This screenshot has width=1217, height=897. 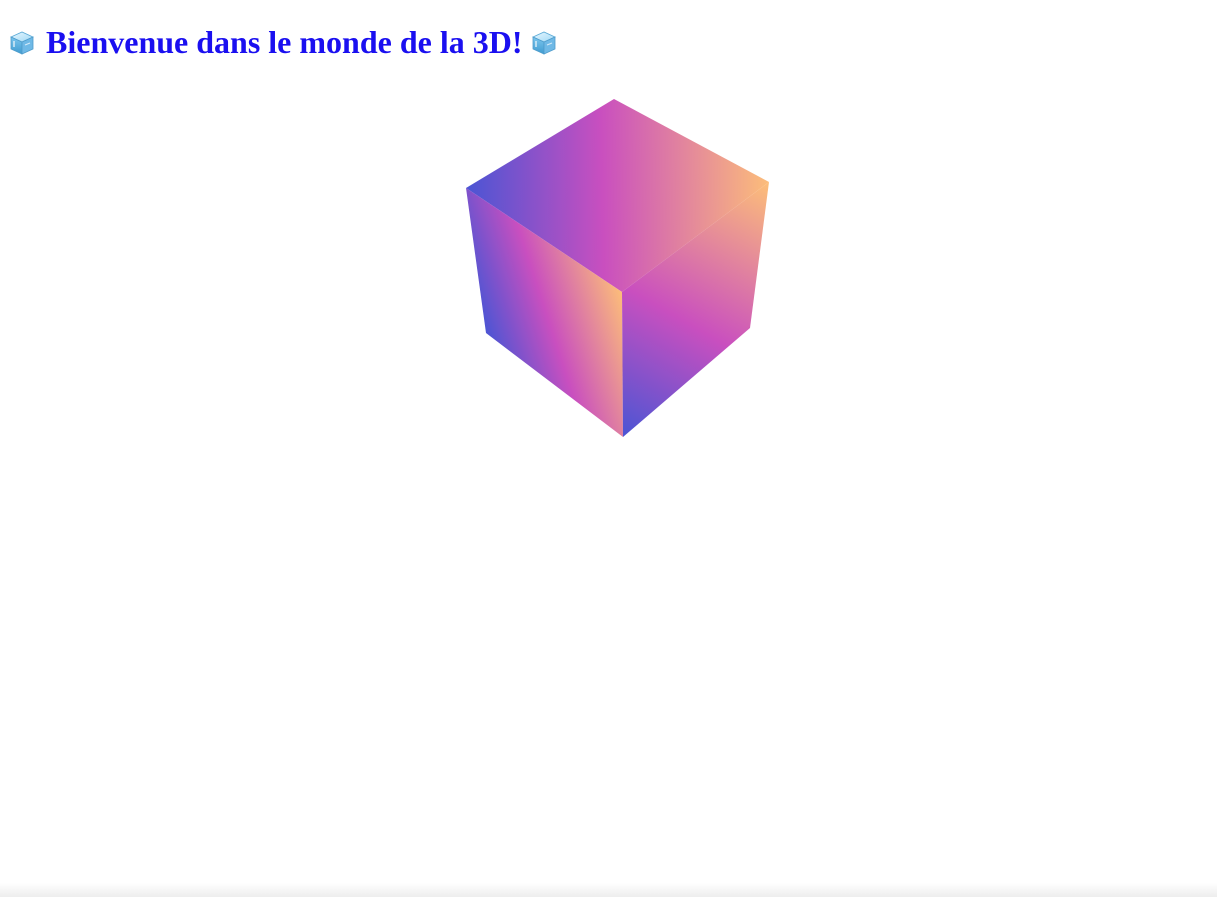 What do you see at coordinates (608, 890) in the screenshot?
I see `window-bottom-edge` at bounding box center [608, 890].